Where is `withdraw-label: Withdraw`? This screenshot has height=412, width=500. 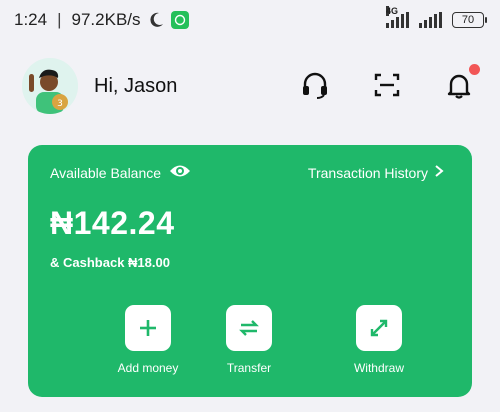
withdraw-label: Withdraw is located at coordinates (378, 368).